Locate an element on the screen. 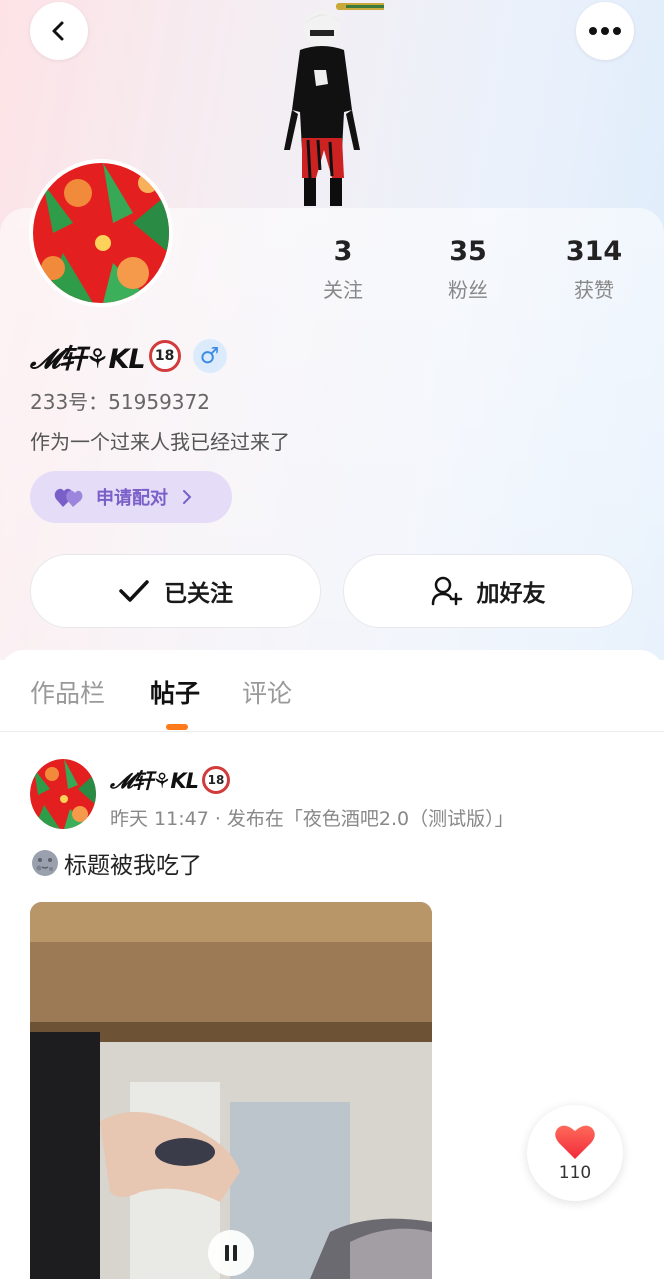 Image resolution: width=664 pixels, height=1279 pixels. checkmark-icon is located at coordinates (134, 591).